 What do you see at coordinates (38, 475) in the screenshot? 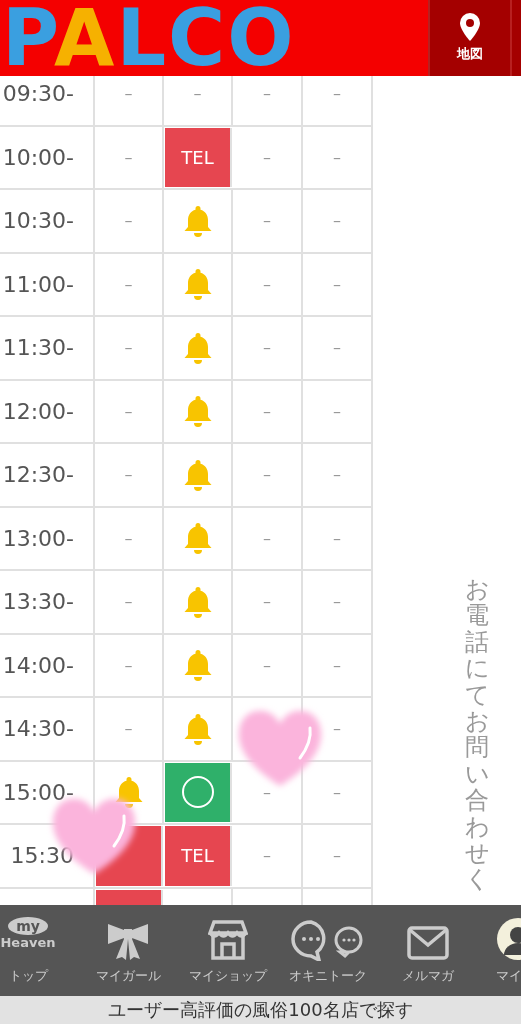
I see `time-label: 12:30-` at bounding box center [38, 475].